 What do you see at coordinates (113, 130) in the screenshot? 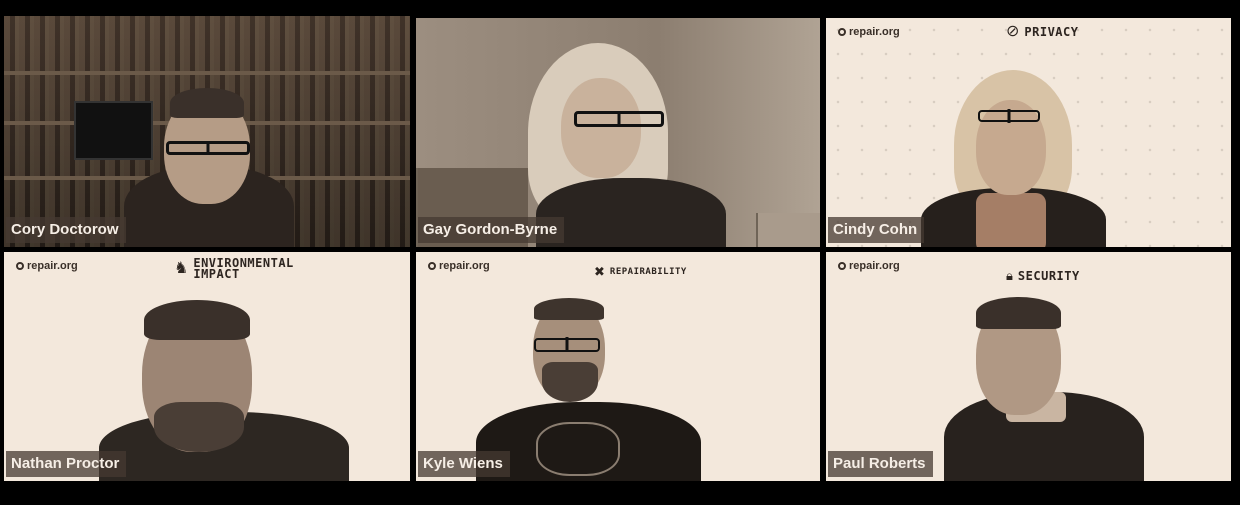
I see `monitor` at bounding box center [113, 130].